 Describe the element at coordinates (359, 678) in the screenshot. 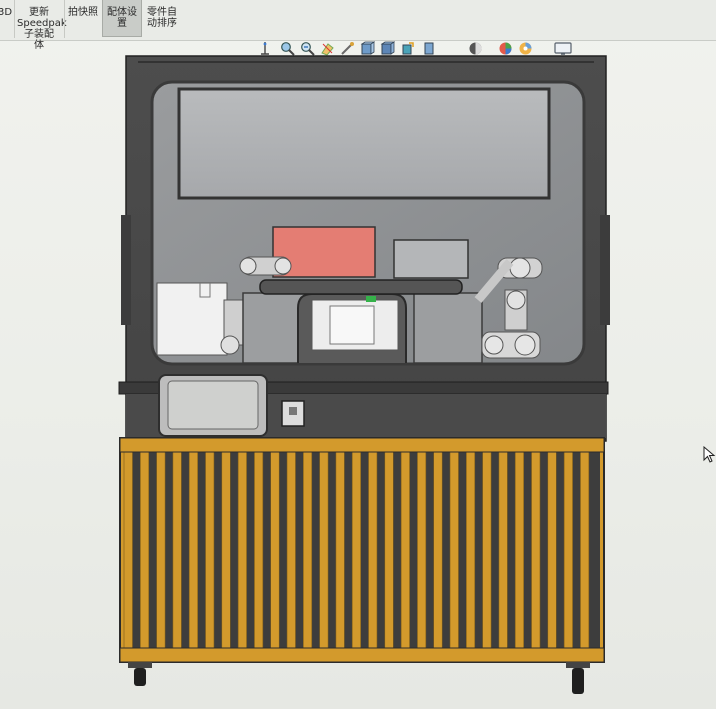

I see `casters` at that location.